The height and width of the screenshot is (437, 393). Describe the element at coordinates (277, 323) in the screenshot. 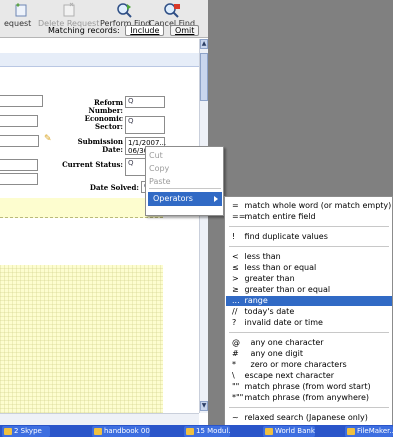

I see `operator-invalid-date-time: ? invalid date or time` at that location.